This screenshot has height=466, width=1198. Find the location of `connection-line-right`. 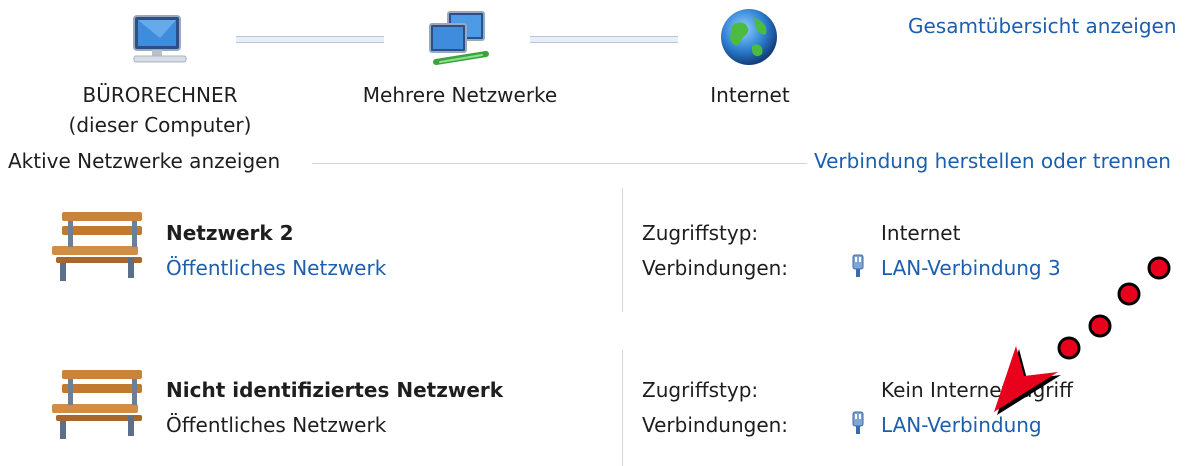

connection-line-right is located at coordinates (604, 39).